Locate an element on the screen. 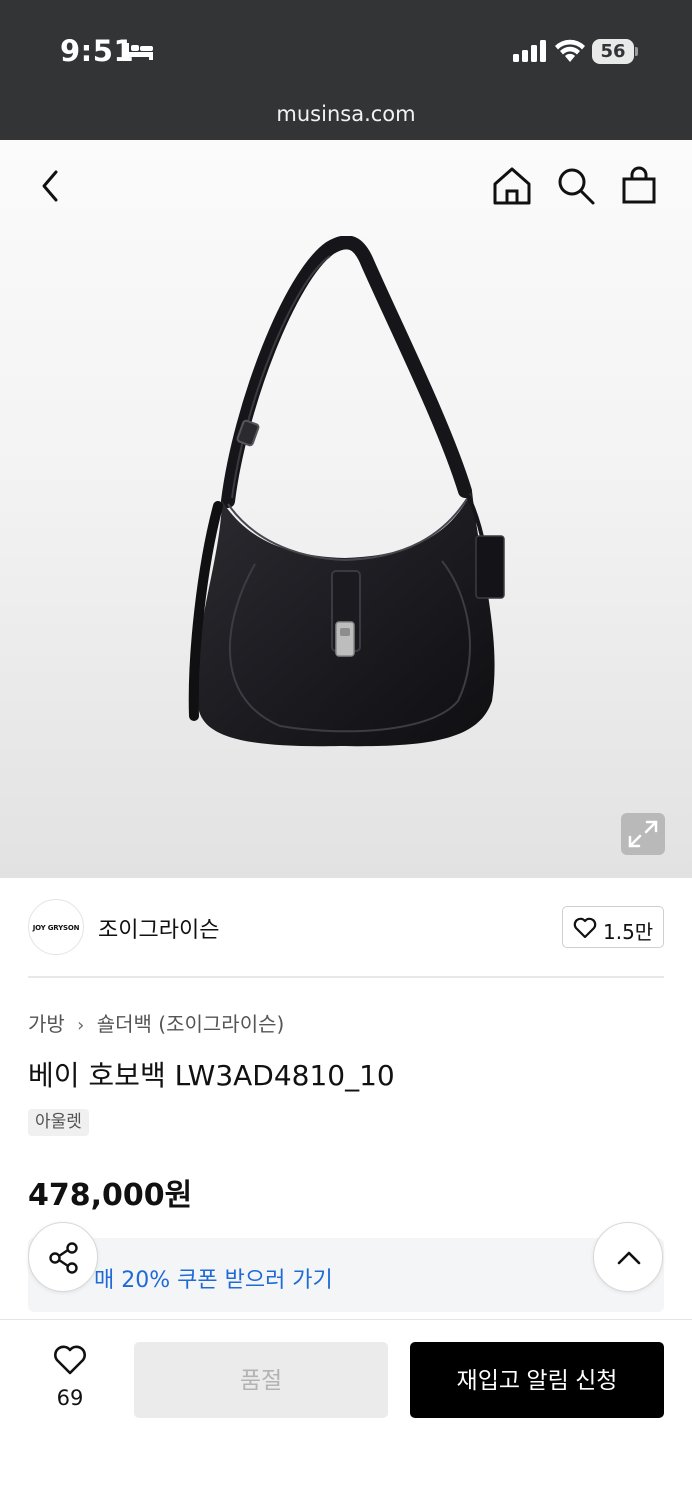  battery-level: 56 is located at coordinates (613, 51).